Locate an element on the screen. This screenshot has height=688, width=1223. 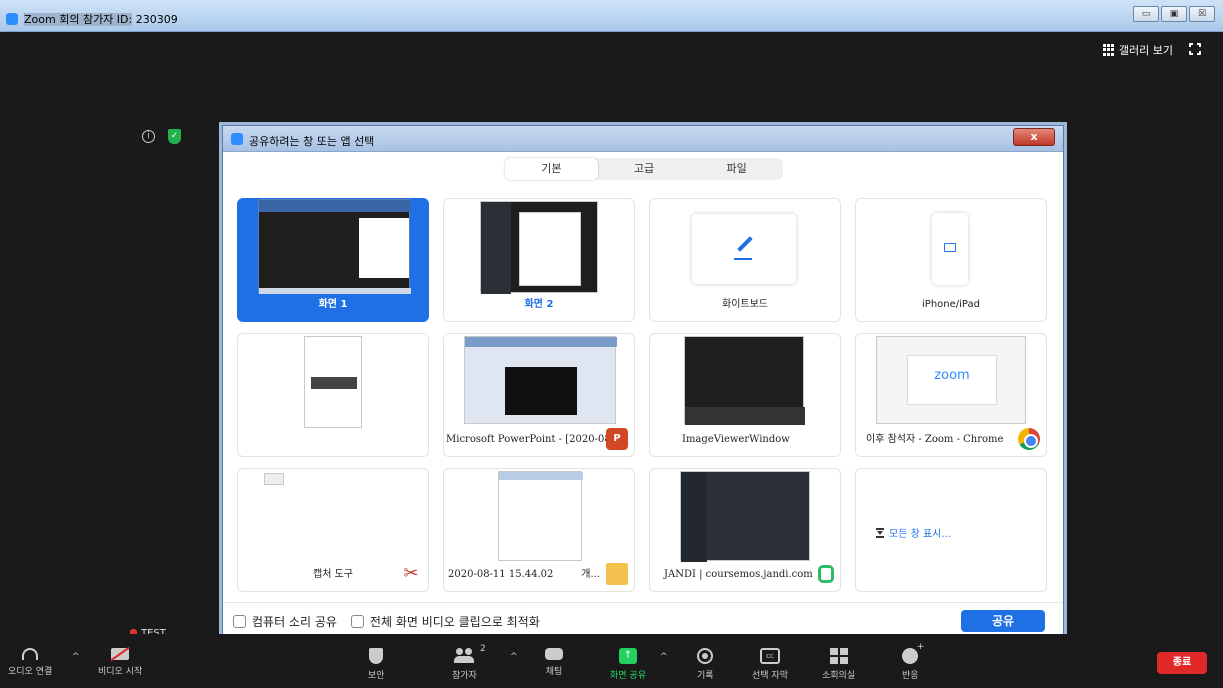
record-icon is located at coordinates (705, 656).